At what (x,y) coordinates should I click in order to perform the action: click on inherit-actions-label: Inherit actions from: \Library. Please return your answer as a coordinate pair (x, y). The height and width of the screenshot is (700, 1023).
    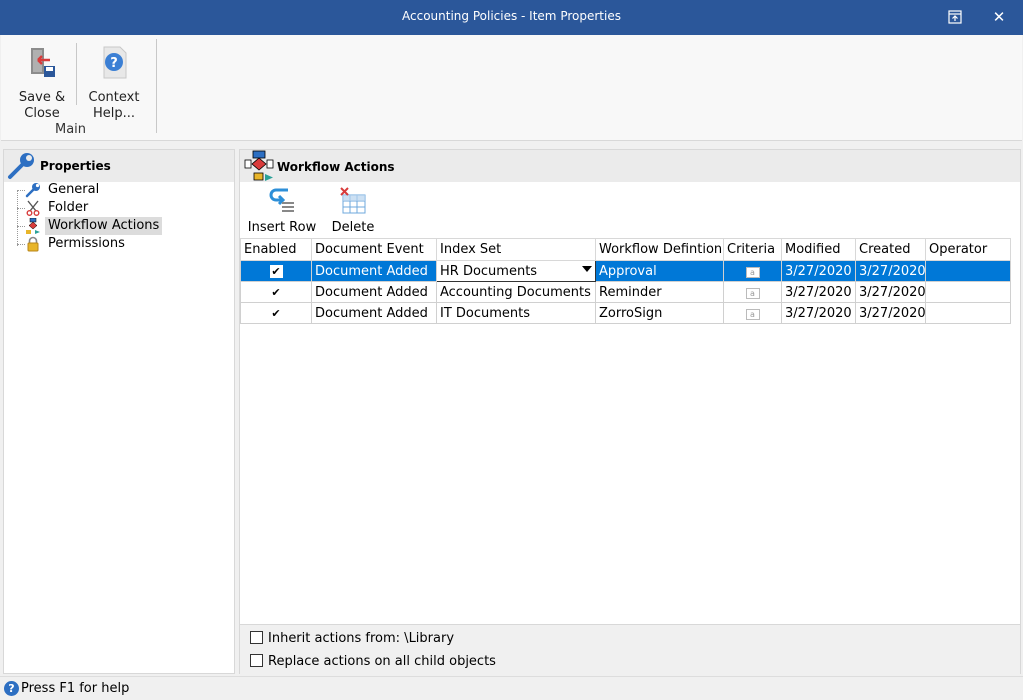
    Looking at the image, I should click on (361, 638).